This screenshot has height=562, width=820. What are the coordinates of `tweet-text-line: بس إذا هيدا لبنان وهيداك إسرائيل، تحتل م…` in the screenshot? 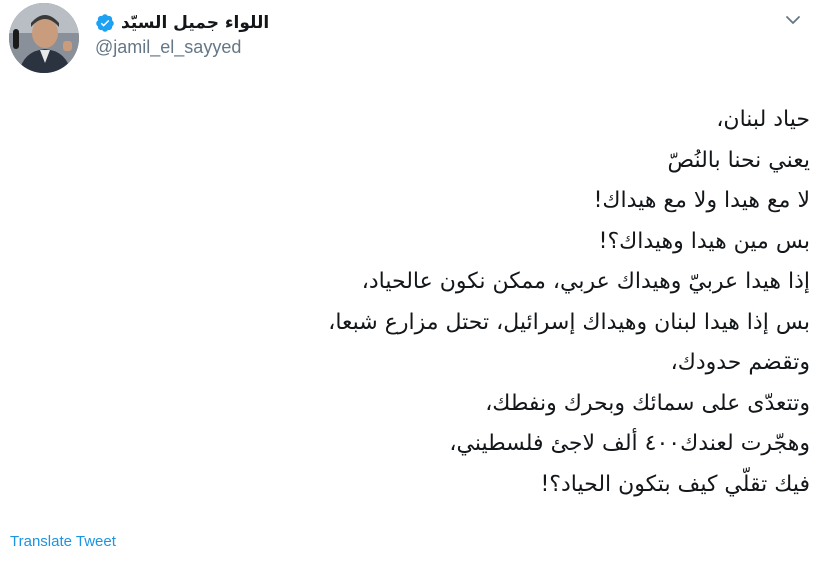 It's located at (569, 322).